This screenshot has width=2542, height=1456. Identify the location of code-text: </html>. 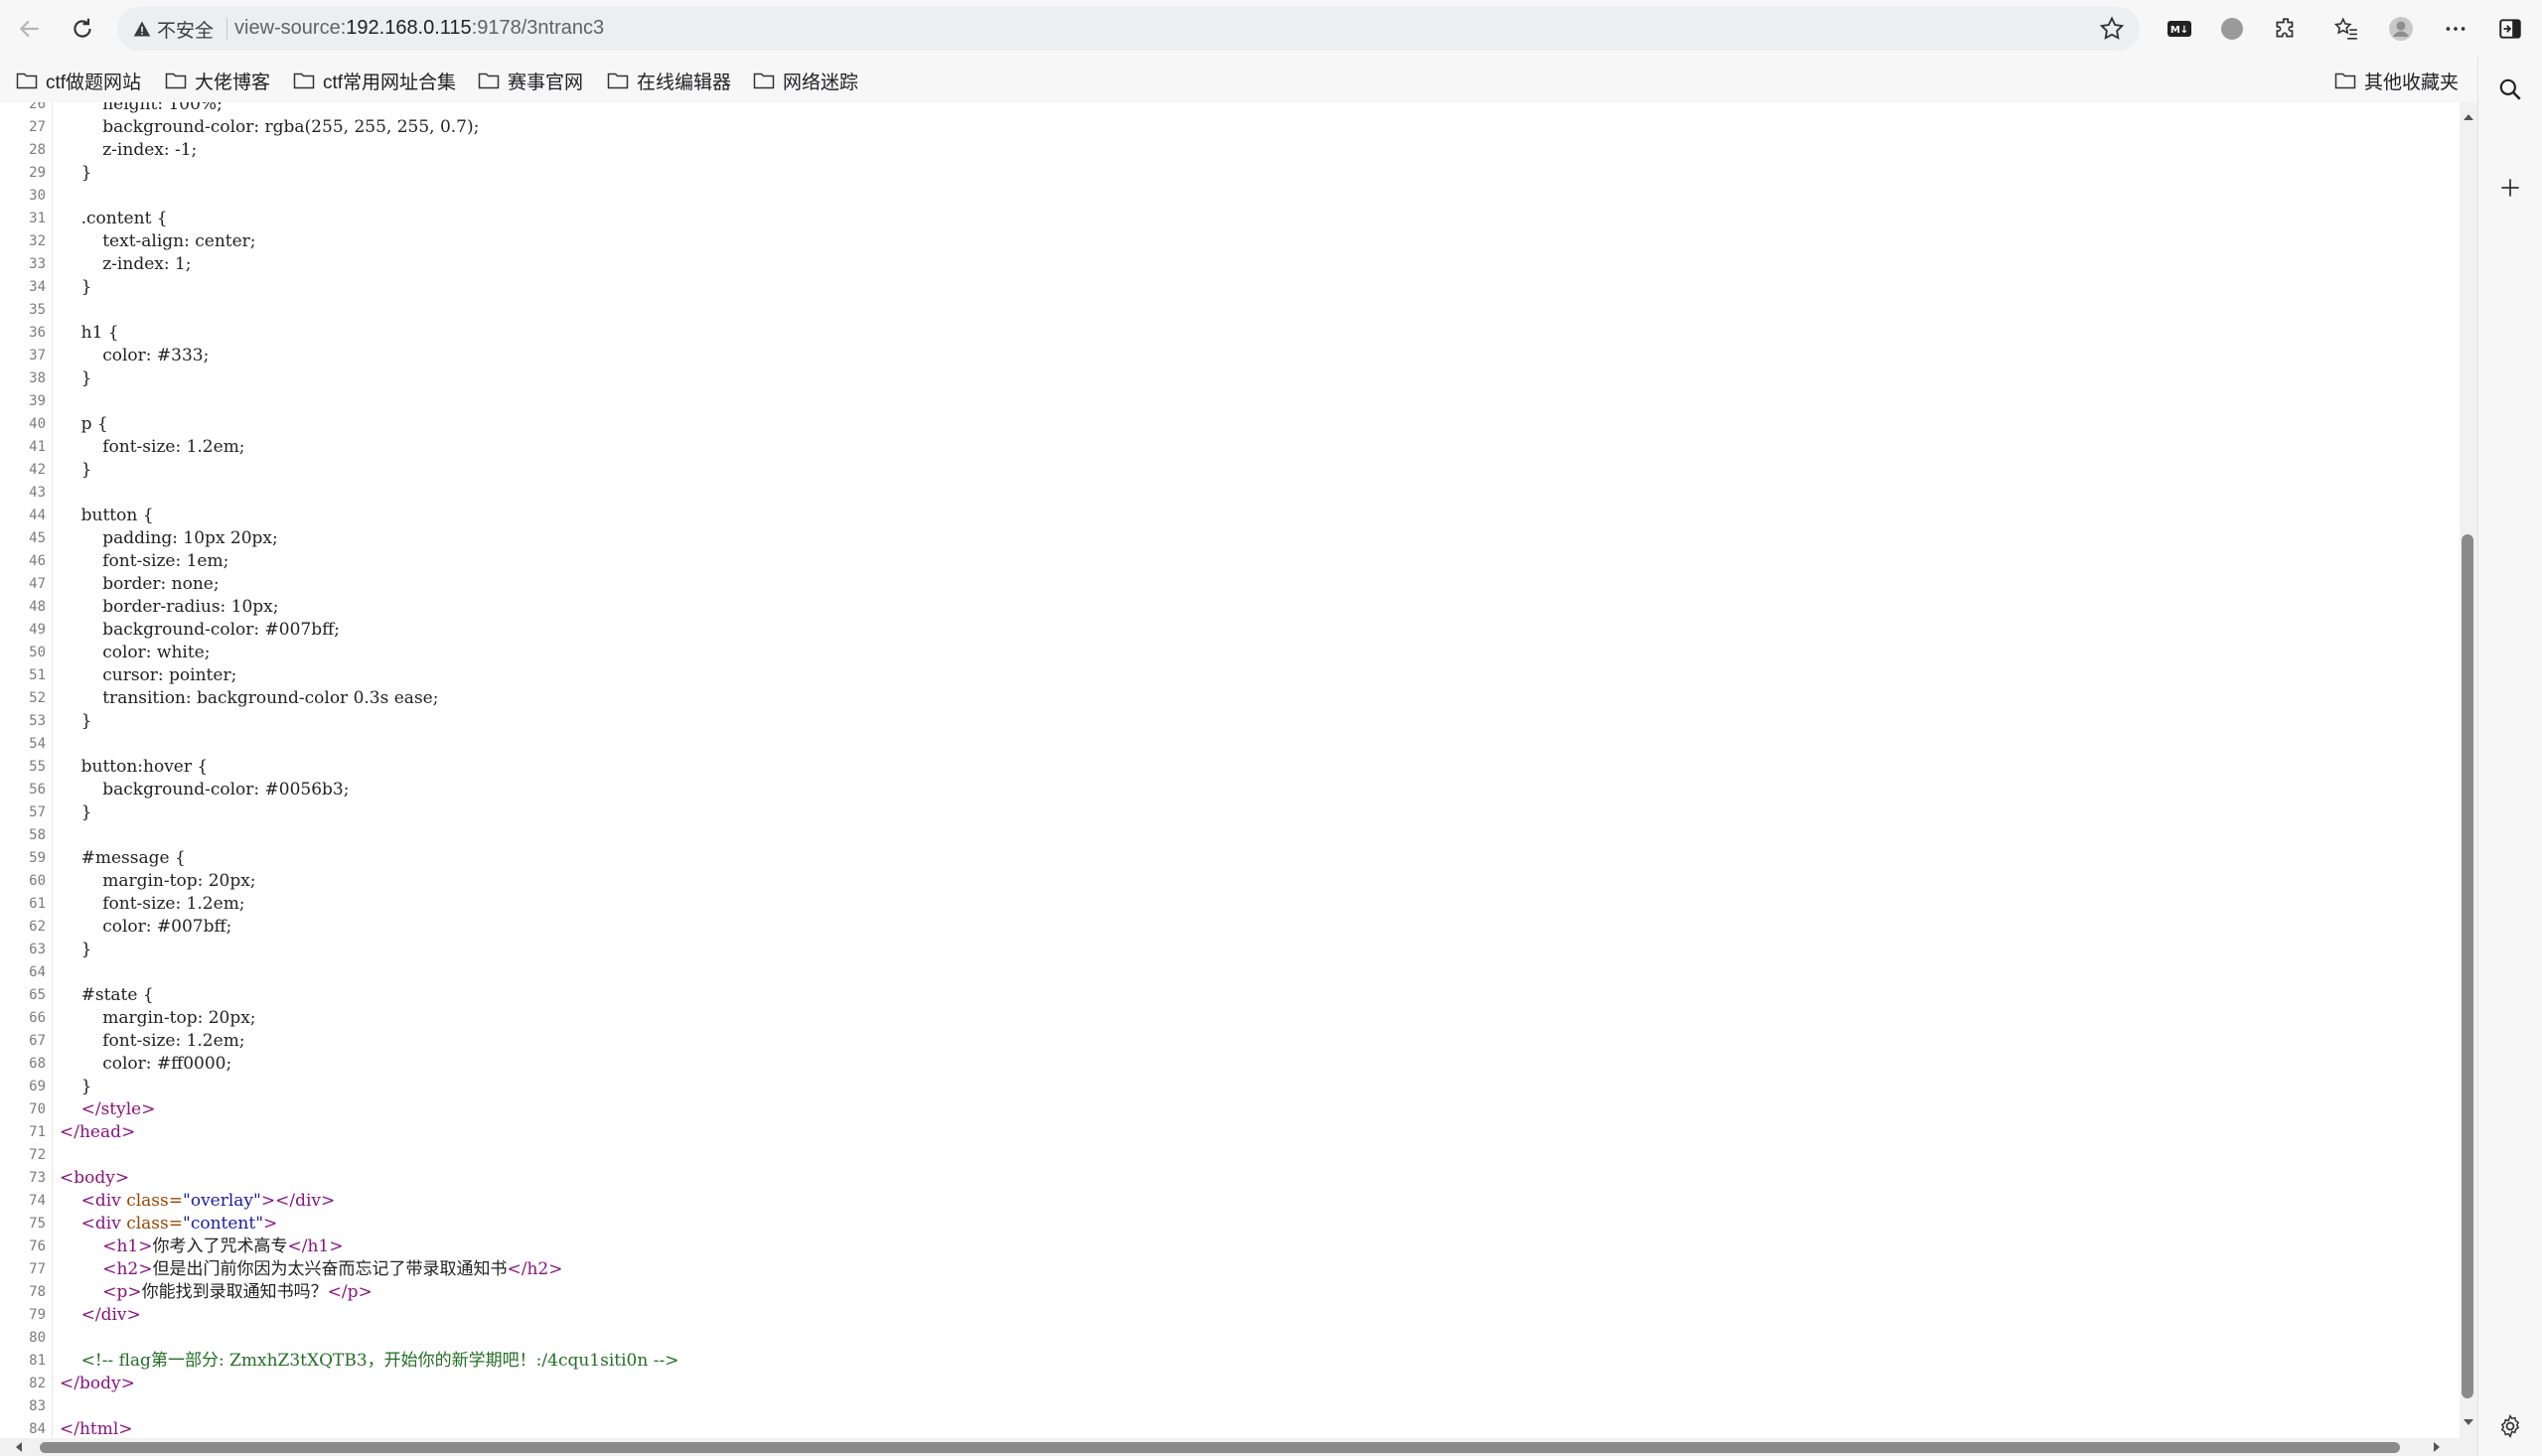
(96, 1428).